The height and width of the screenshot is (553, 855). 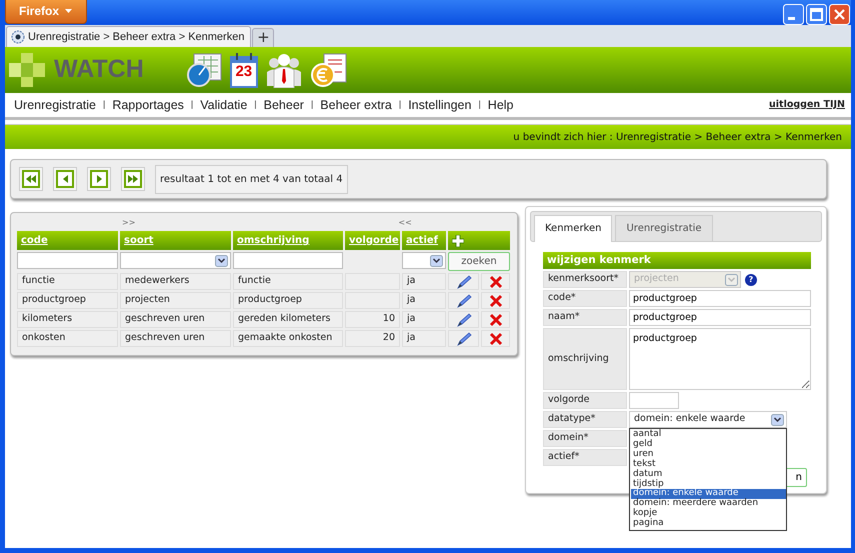 What do you see at coordinates (18, 37) in the screenshot?
I see `page-icon` at bounding box center [18, 37].